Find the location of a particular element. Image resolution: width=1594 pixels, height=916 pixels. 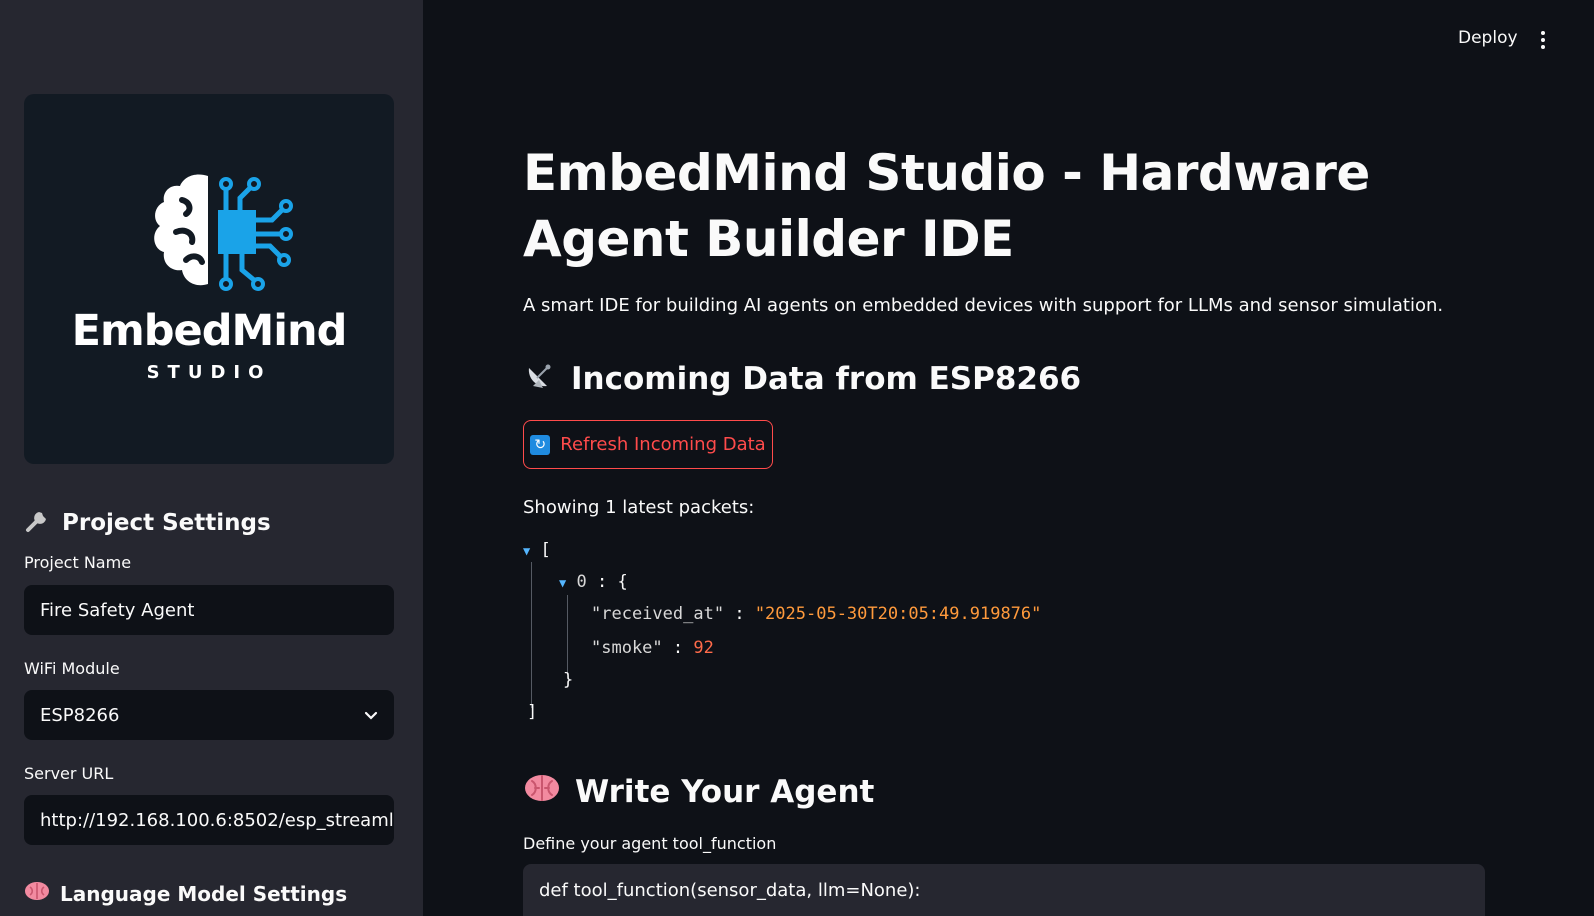

llm-settings-heading: Language Model Settings is located at coordinates (185, 893).